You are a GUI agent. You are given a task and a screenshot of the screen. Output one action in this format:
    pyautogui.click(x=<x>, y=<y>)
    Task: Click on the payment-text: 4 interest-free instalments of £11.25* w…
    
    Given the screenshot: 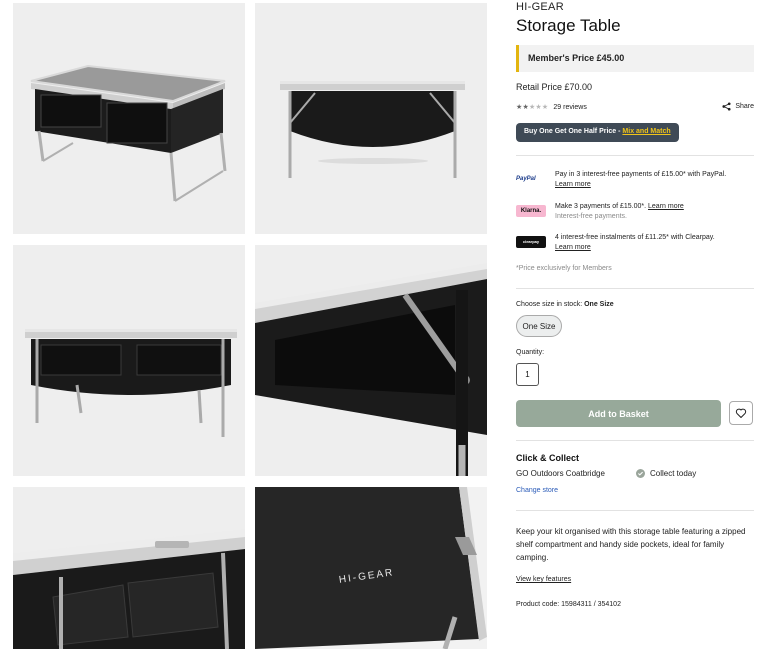 What is the action you would take?
    pyautogui.click(x=635, y=237)
    